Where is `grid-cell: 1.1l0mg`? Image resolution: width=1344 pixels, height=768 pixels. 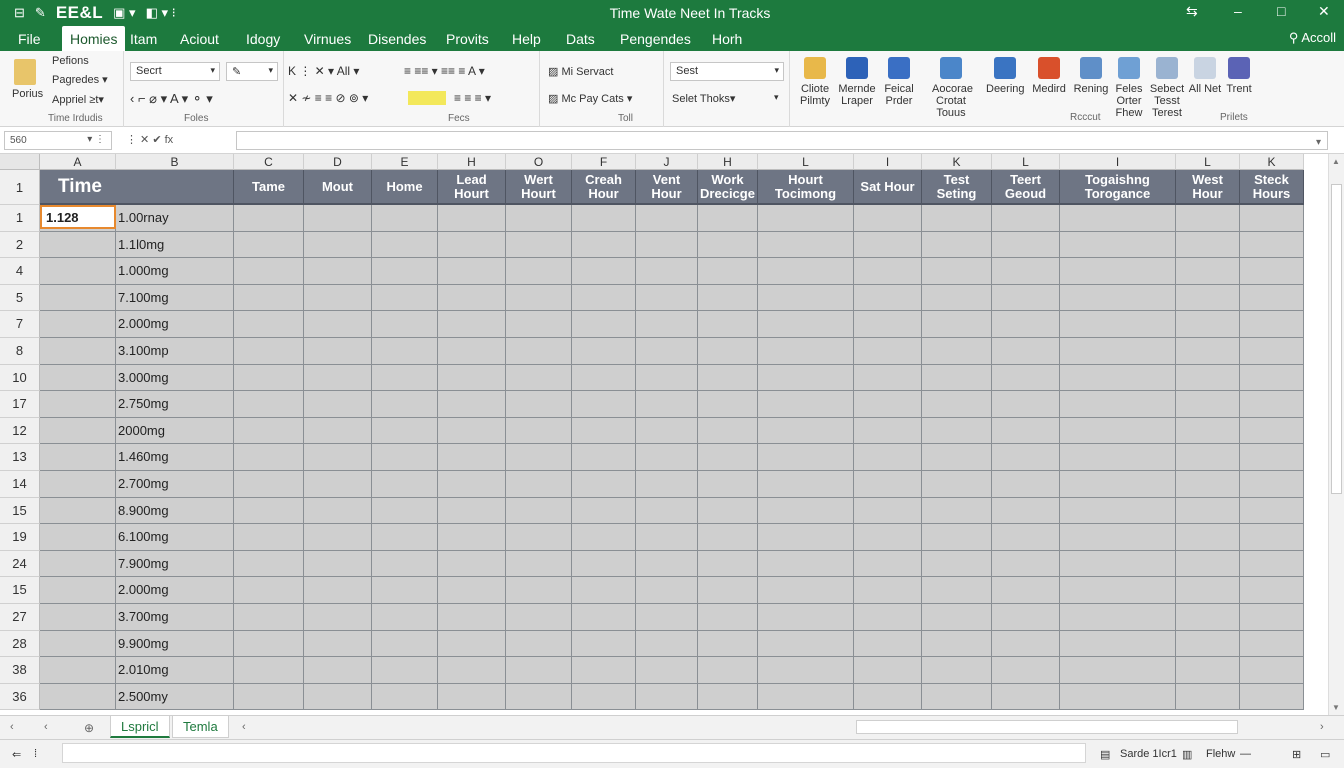
grid-cell: 1.1l0mg is located at coordinates (175, 245).